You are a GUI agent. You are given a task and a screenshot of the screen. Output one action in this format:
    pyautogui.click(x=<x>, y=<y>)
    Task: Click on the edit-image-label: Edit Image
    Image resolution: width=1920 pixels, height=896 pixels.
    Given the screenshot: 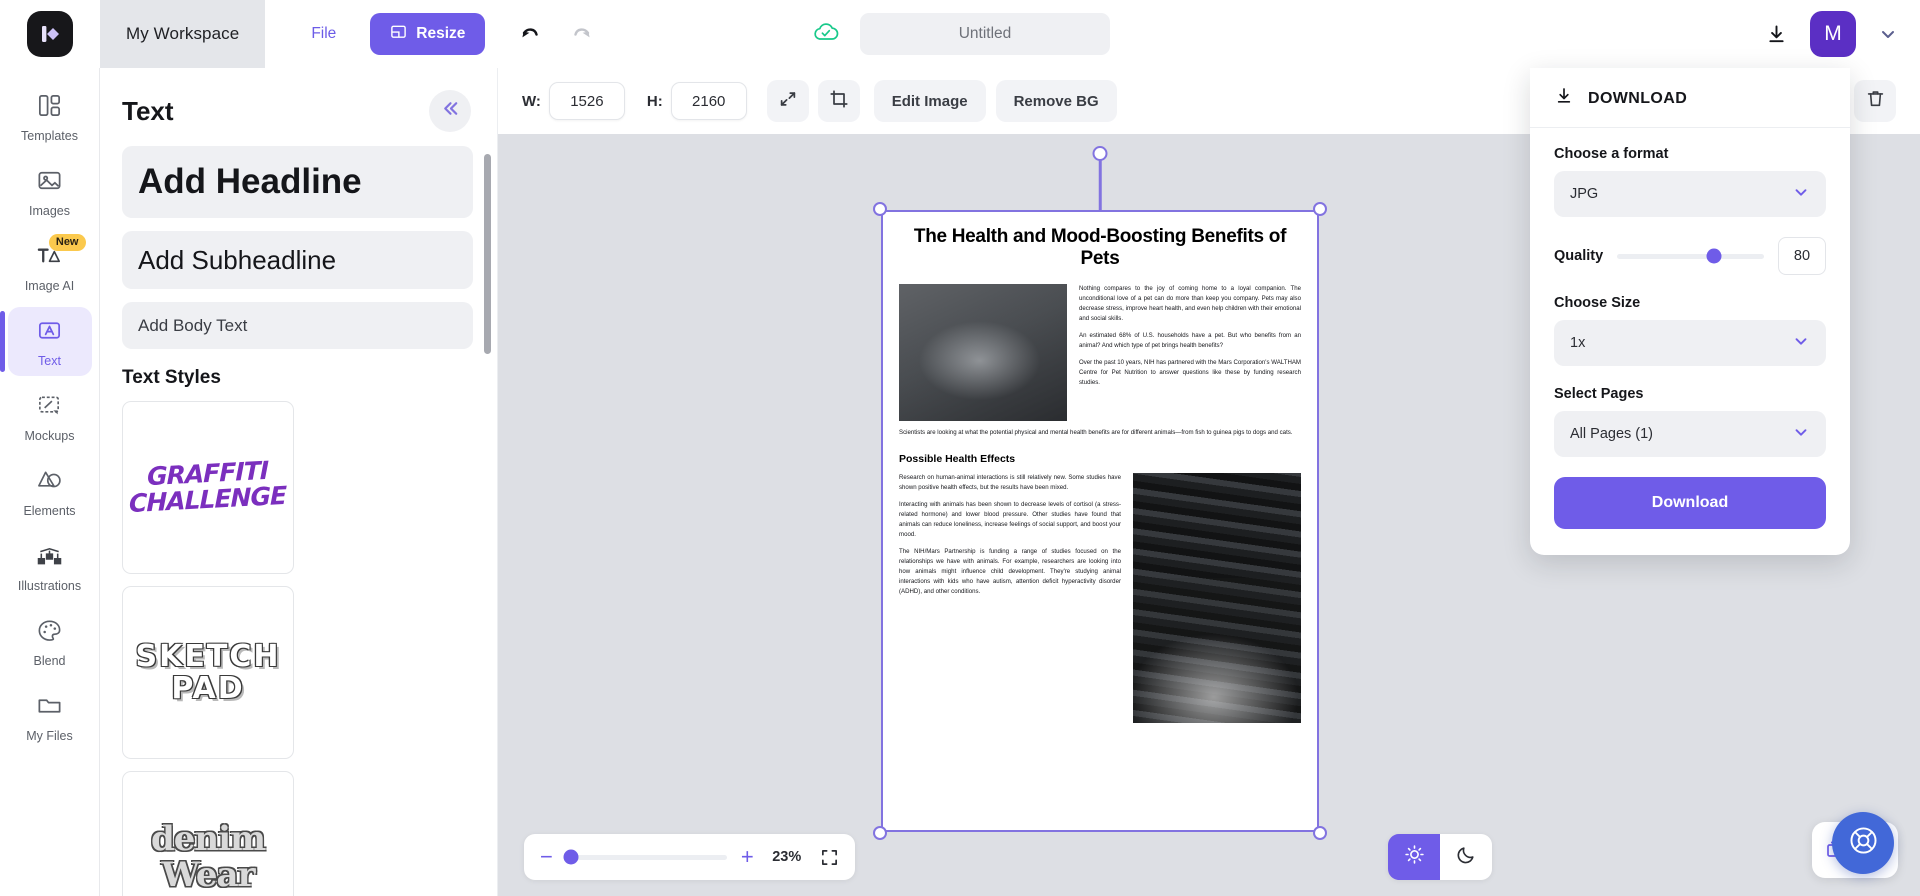 What is the action you would take?
    pyautogui.click(x=929, y=101)
    